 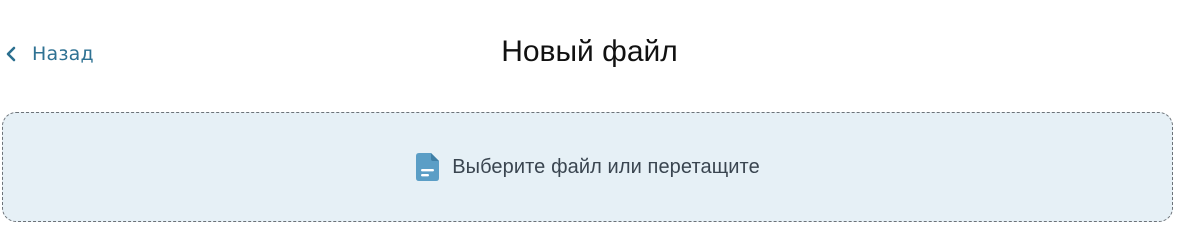 What do you see at coordinates (606, 166) in the screenshot?
I see `dropzone-label: Выберите файл или перетащите` at bounding box center [606, 166].